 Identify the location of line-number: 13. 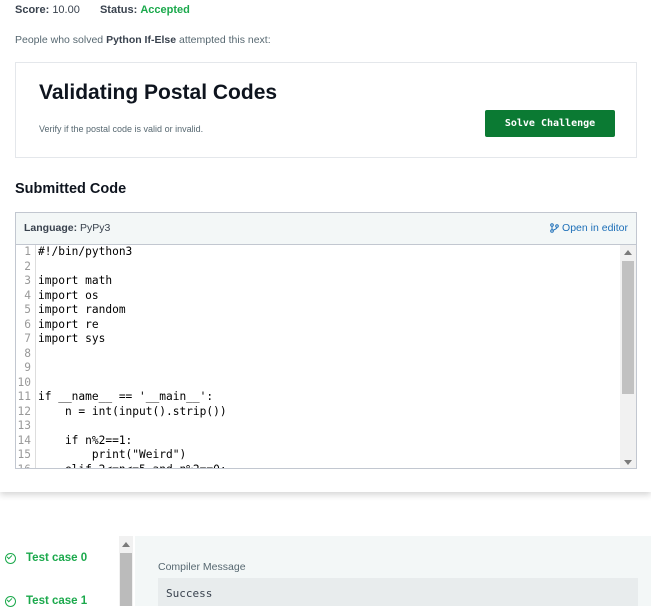
(26, 426).